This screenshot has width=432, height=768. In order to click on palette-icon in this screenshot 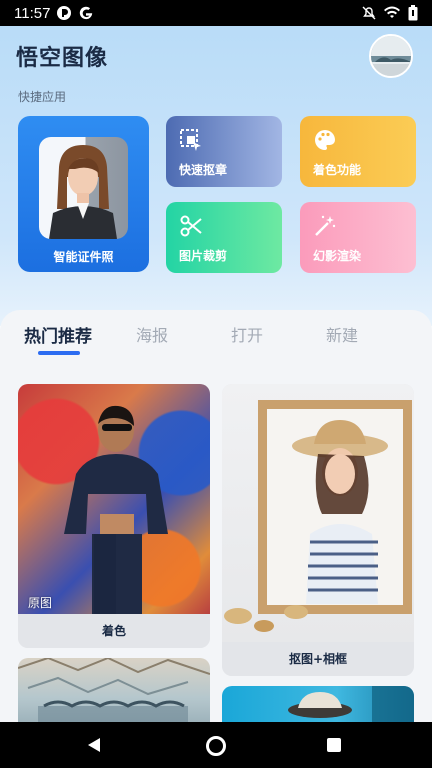, I will do `click(325, 140)`.